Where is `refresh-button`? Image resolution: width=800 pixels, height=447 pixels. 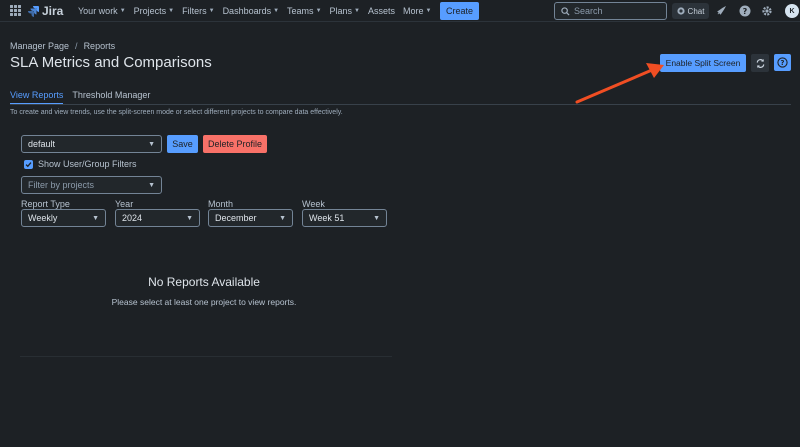 refresh-button is located at coordinates (760, 63).